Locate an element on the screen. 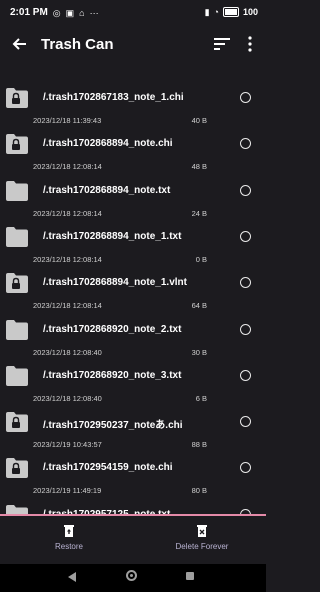 Image resolution: width=320 pixels, height=592 pixels. home-icon: ⌂ is located at coordinates (82, 12).